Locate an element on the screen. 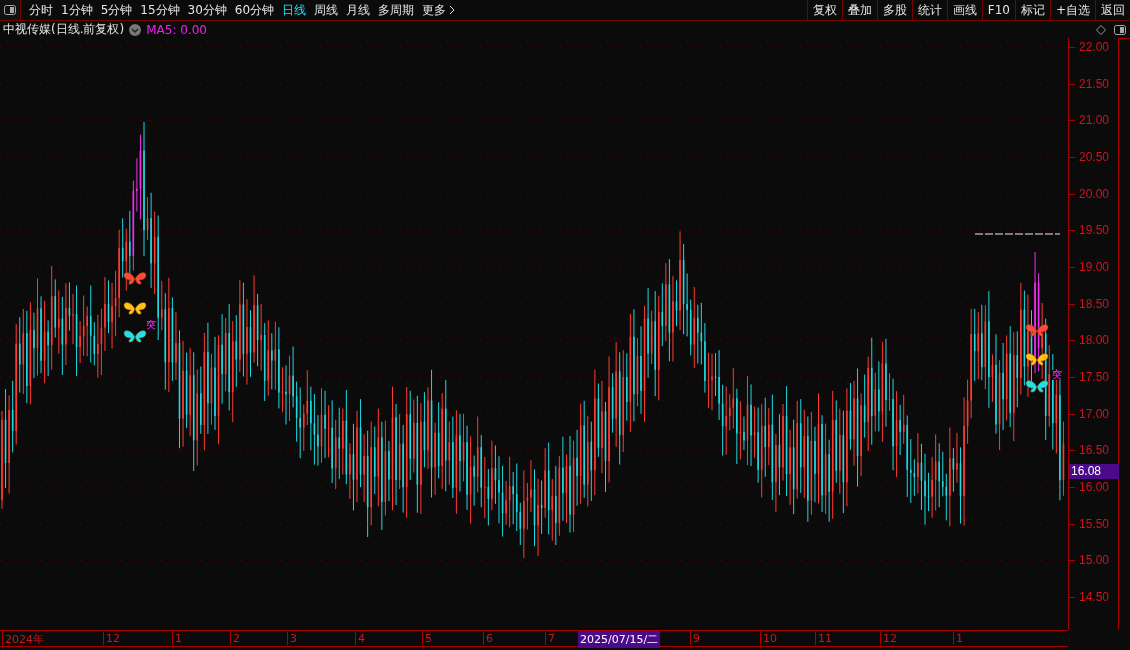  period-tab: 月线 is located at coordinates (358, 10).